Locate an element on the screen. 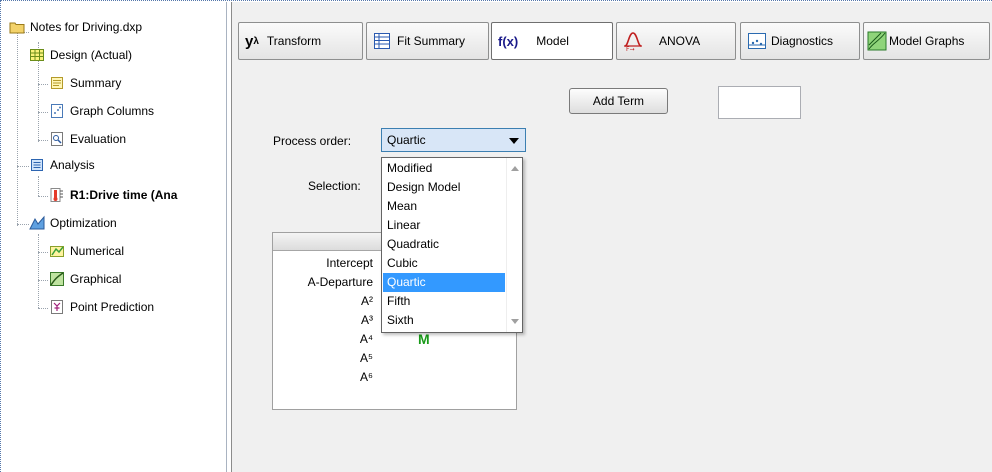 This screenshot has width=992, height=472. model-fx-icon: f(x) is located at coordinates (508, 41).